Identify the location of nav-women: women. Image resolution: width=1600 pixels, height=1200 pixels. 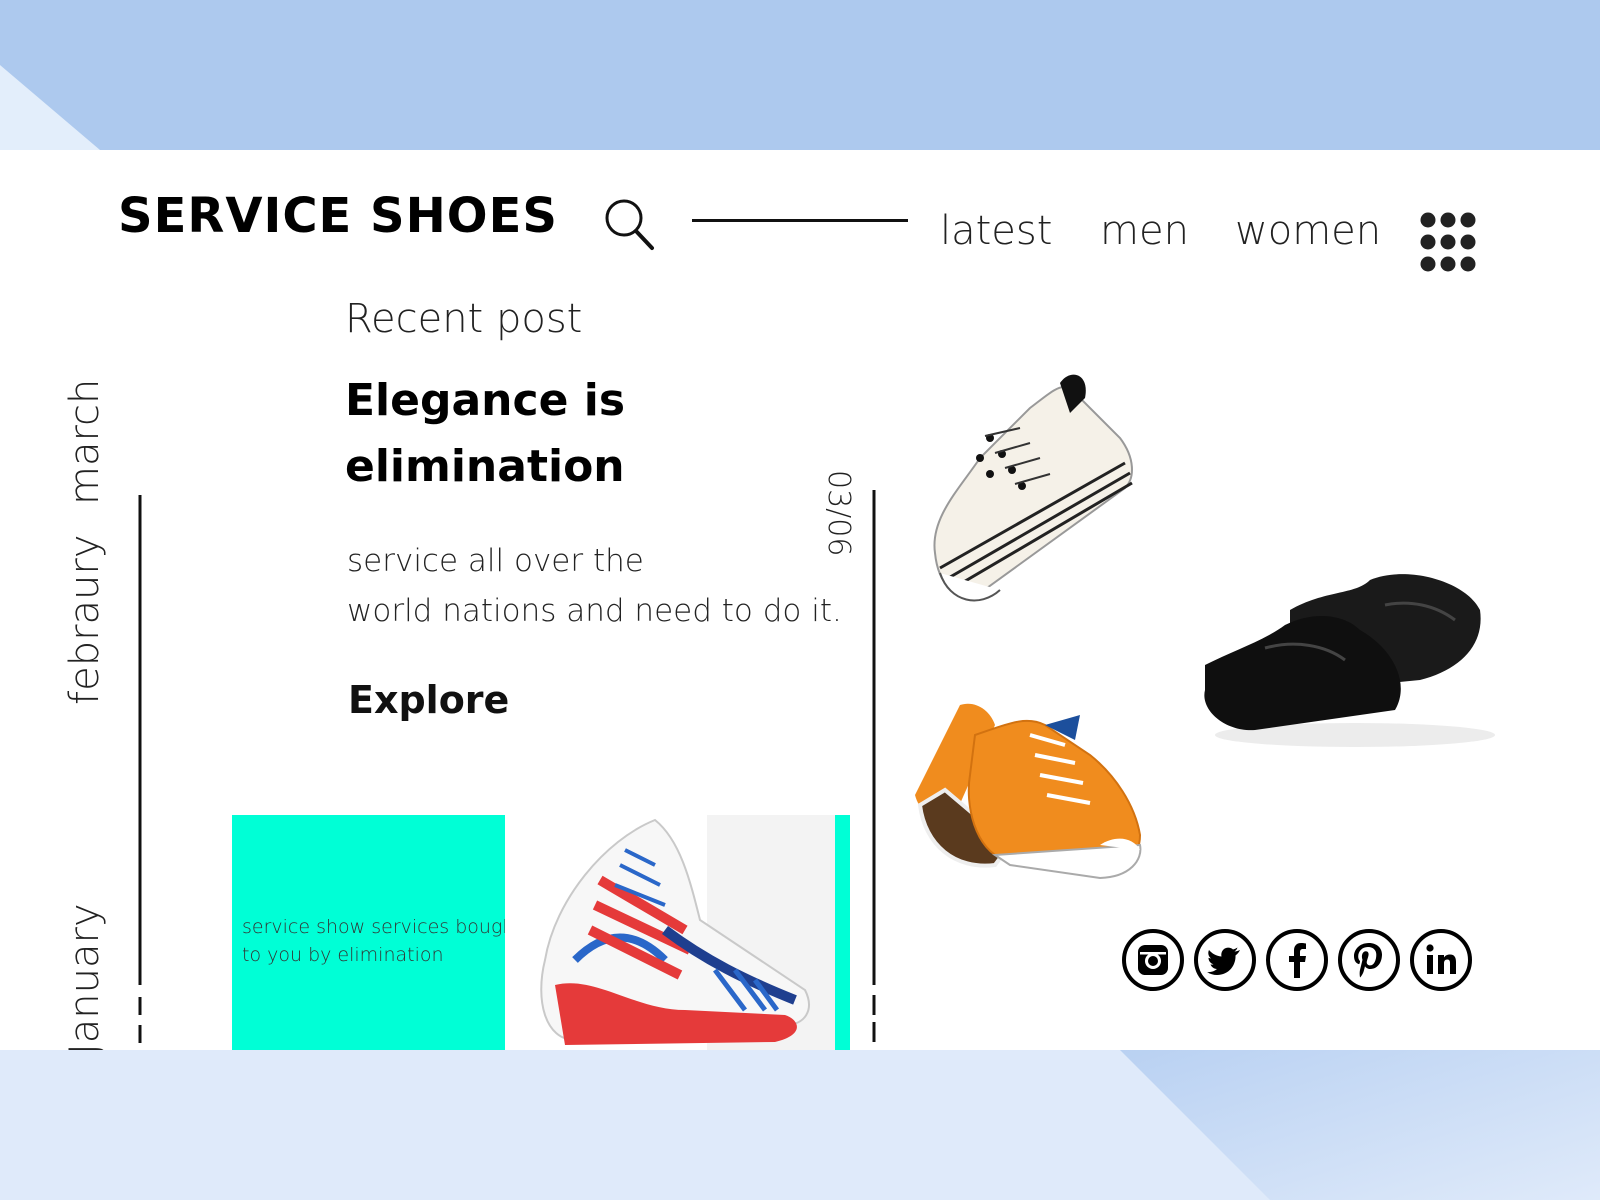
(1308, 231).